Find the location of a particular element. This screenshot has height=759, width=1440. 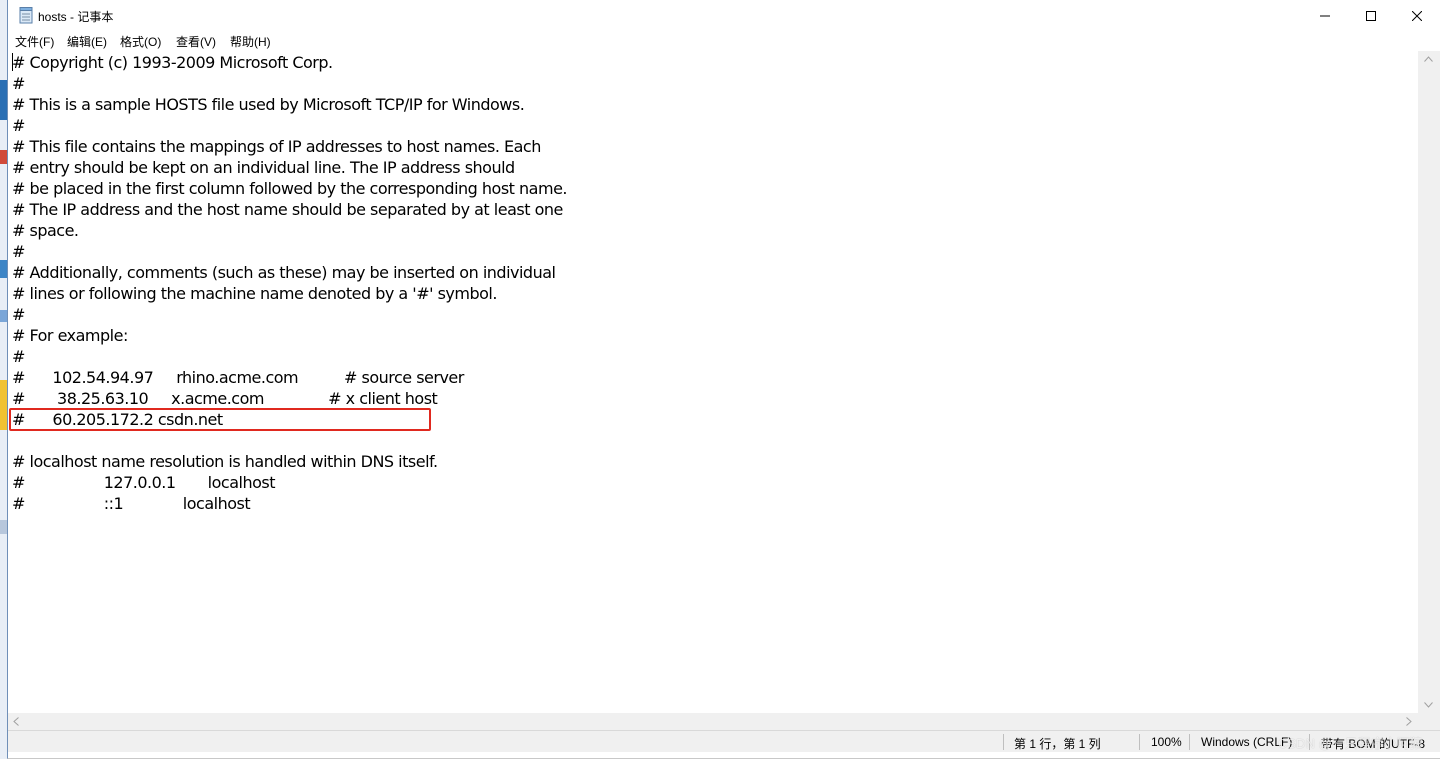

menu-file: 文件(F) is located at coordinates (34, 41).